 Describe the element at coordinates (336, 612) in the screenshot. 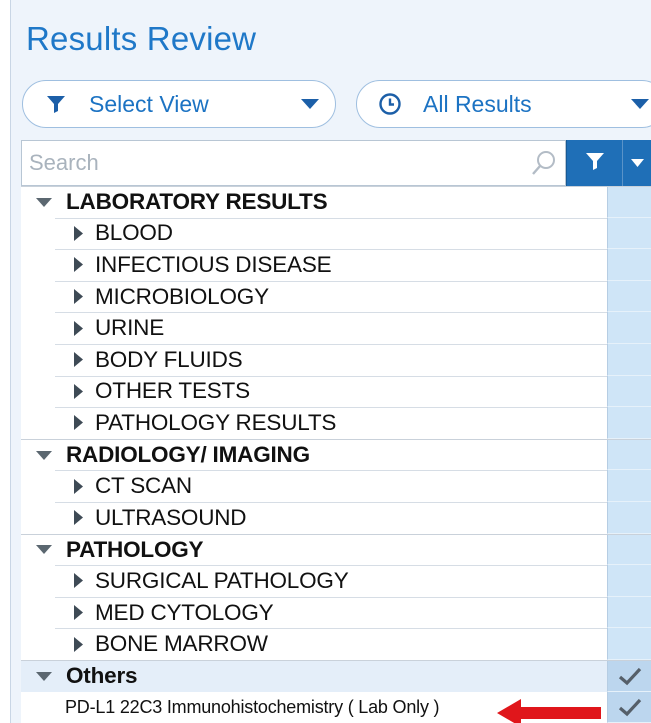

I see `tree-item-med-cytology: MED CYTOLOGY` at that location.